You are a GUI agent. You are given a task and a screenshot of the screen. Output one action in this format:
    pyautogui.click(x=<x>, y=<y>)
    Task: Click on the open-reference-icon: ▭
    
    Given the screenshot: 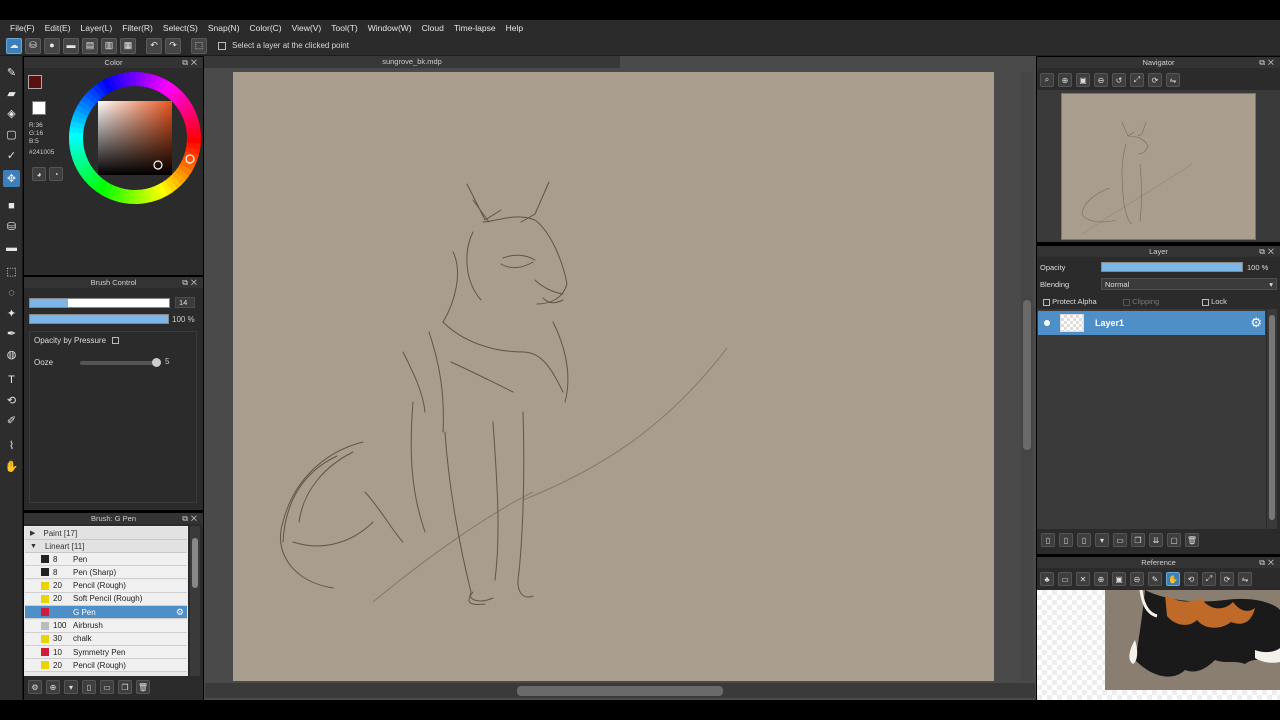 What is the action you would take?
    pyautogui.click(x=1065, y=579)
    